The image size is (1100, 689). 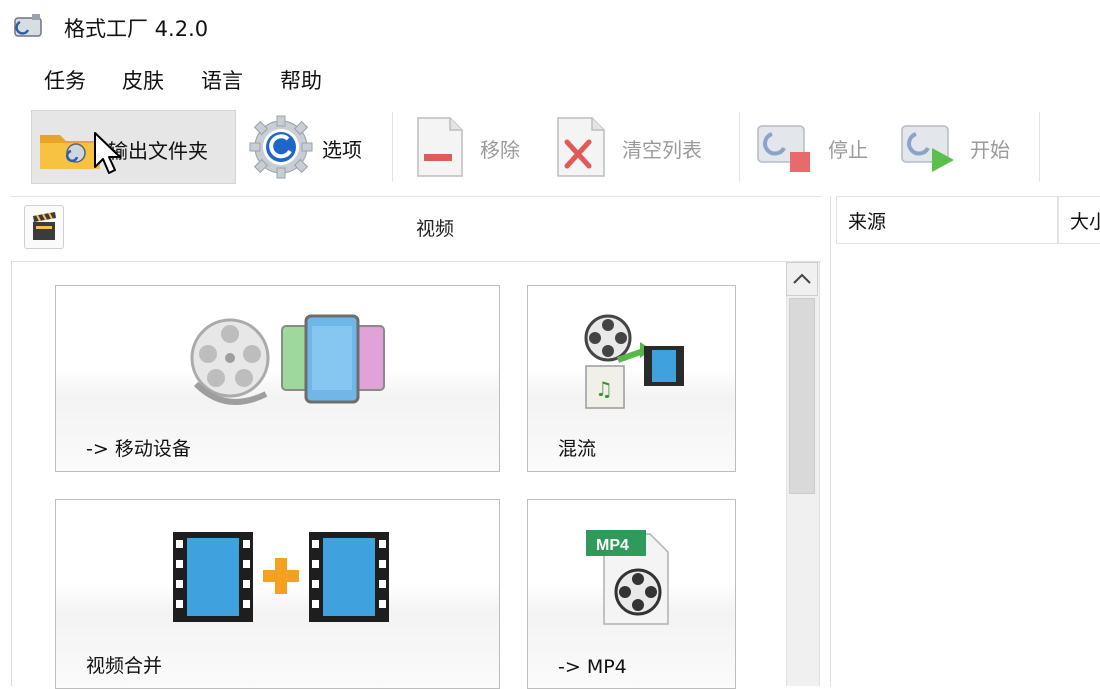 What do you see at coordinates (440, 147) in the screenshot?
I see `remove-page-icon` at bounding box center [440, 147].